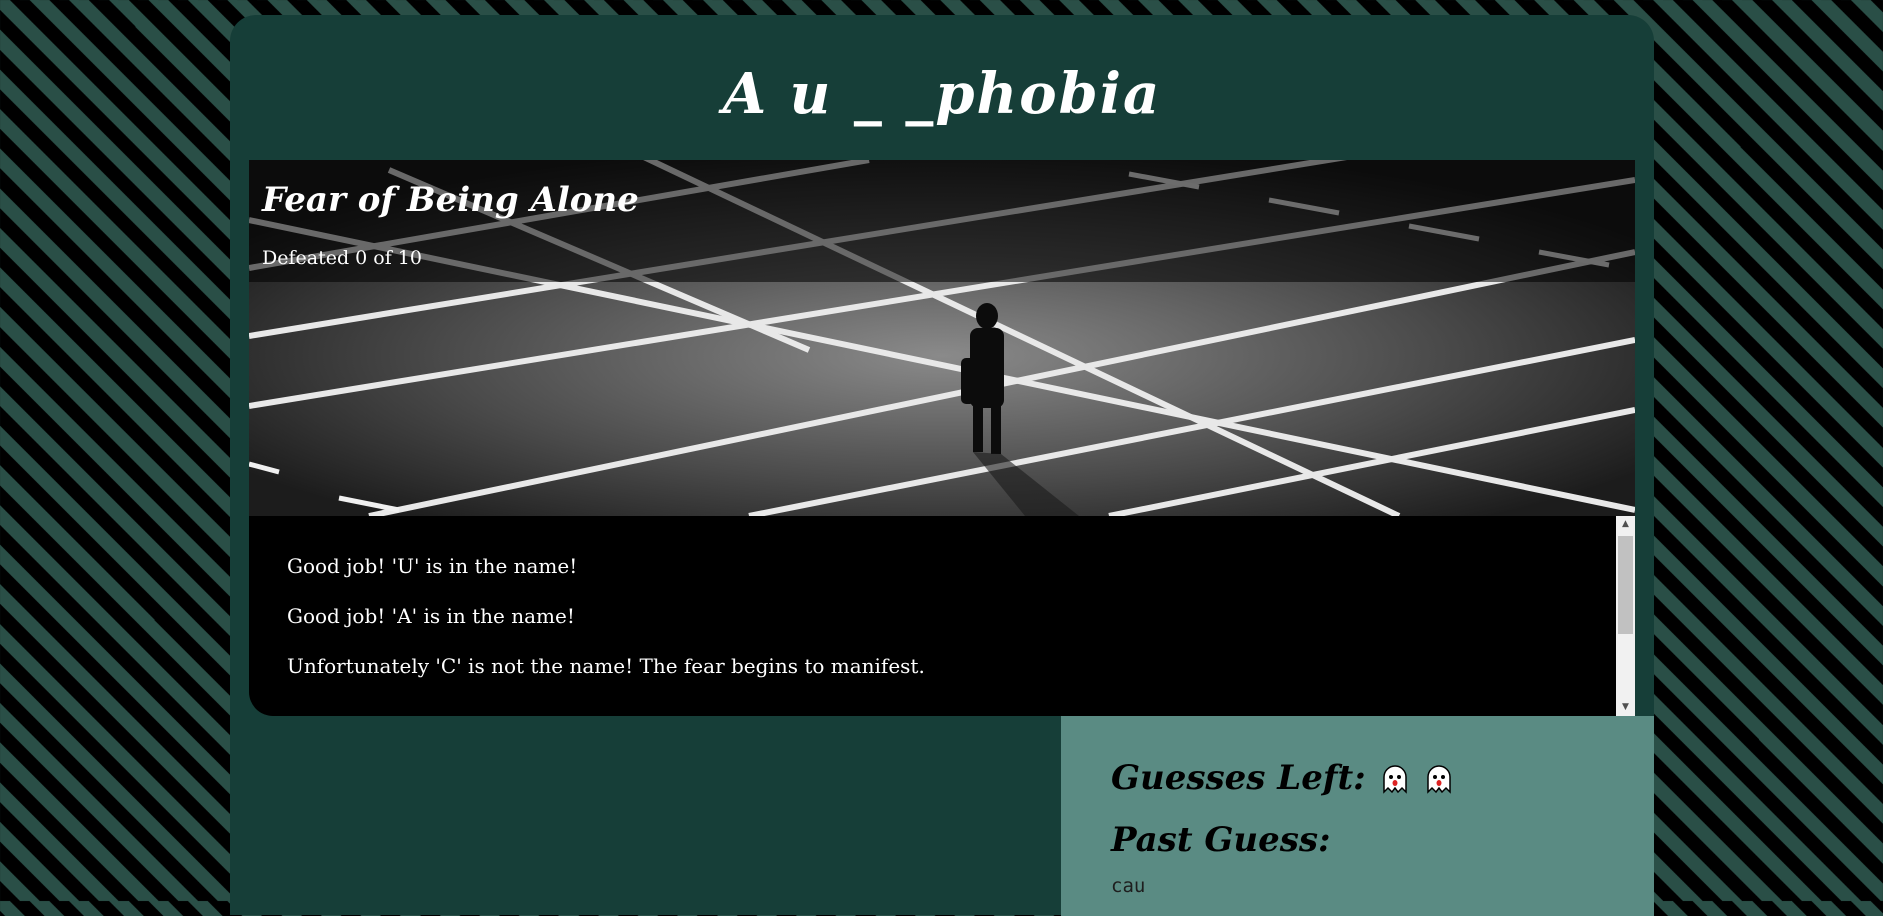  I want to click on status-panel: Guesses Left: Past Guess: cau, so click(1357, 816).